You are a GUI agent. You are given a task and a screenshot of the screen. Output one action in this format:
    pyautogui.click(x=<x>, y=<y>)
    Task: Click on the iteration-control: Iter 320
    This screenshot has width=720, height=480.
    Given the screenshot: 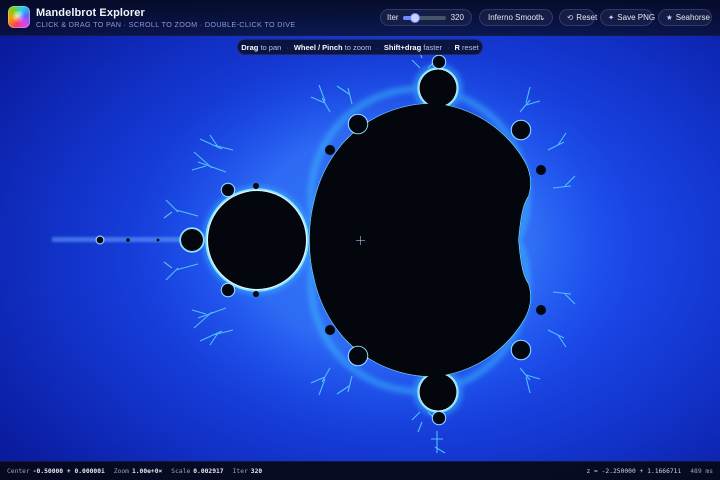 What is the action you would take?
    pyautogui.click(x=426, y=17)
    